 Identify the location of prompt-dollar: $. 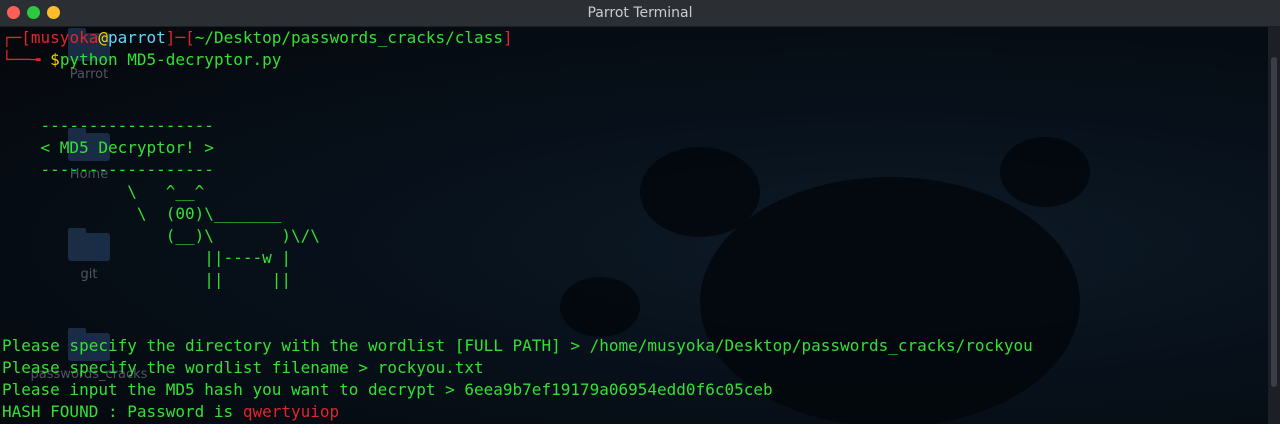
(55, 59).